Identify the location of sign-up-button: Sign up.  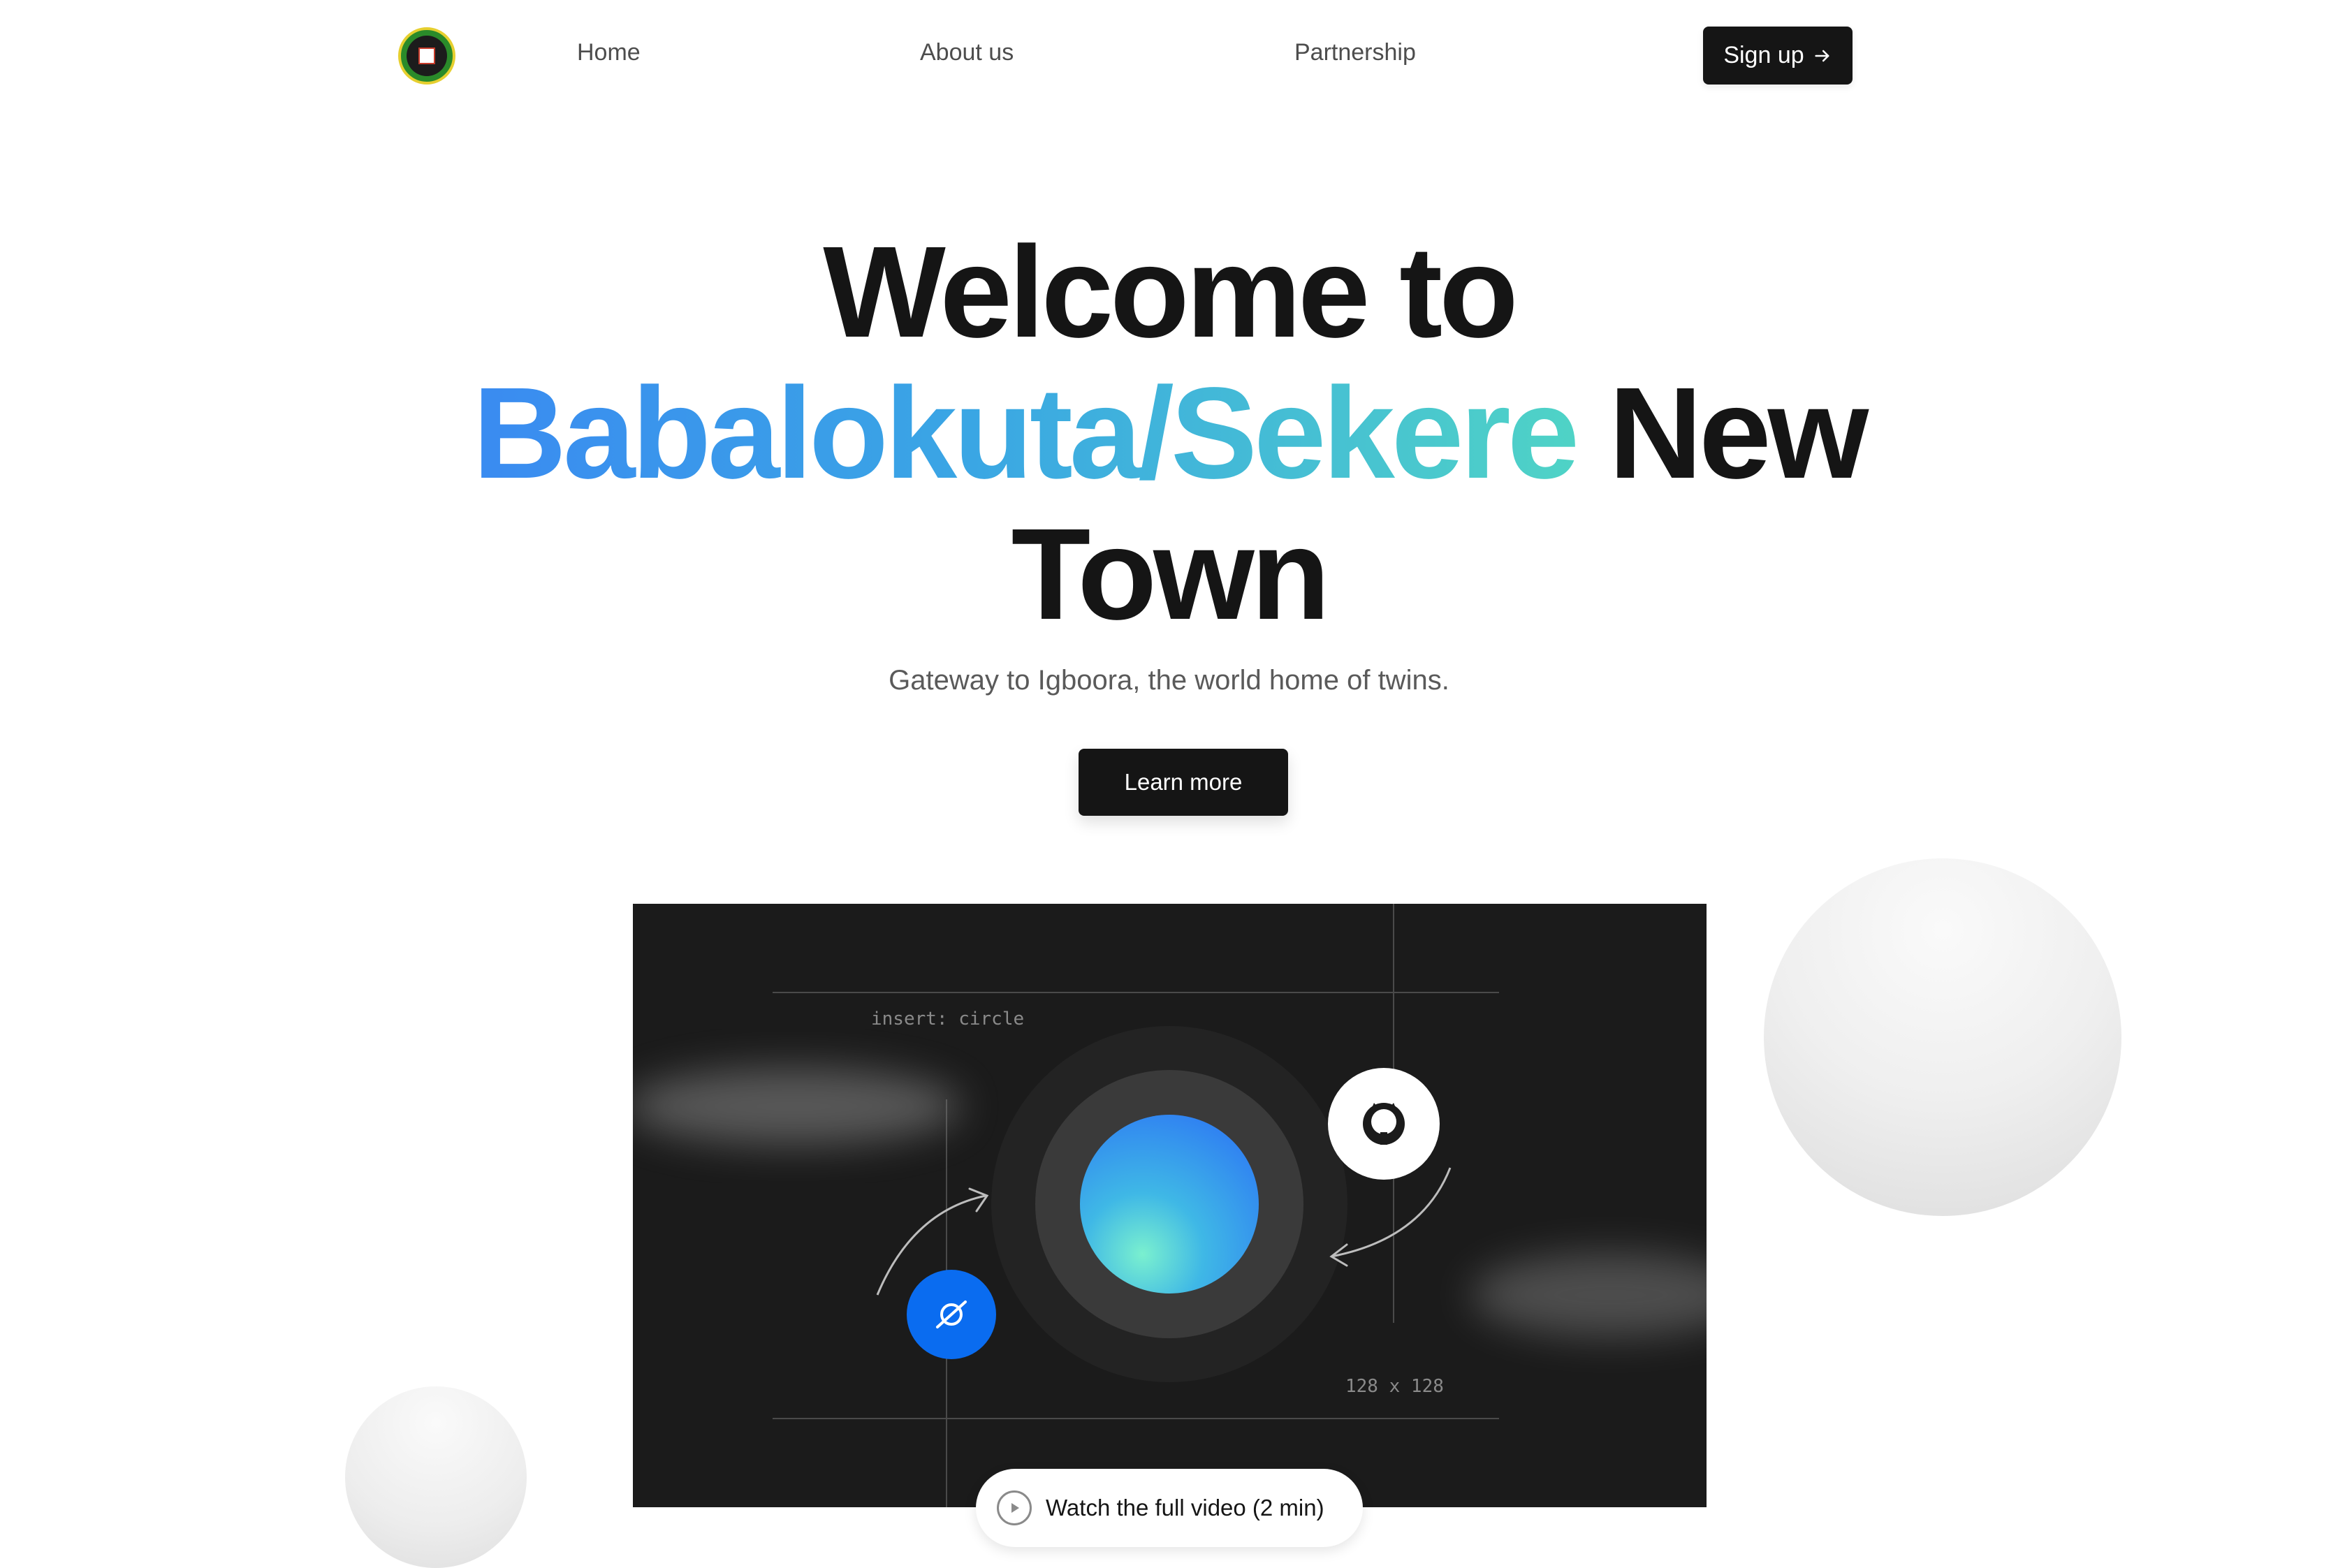
(1778, 56).